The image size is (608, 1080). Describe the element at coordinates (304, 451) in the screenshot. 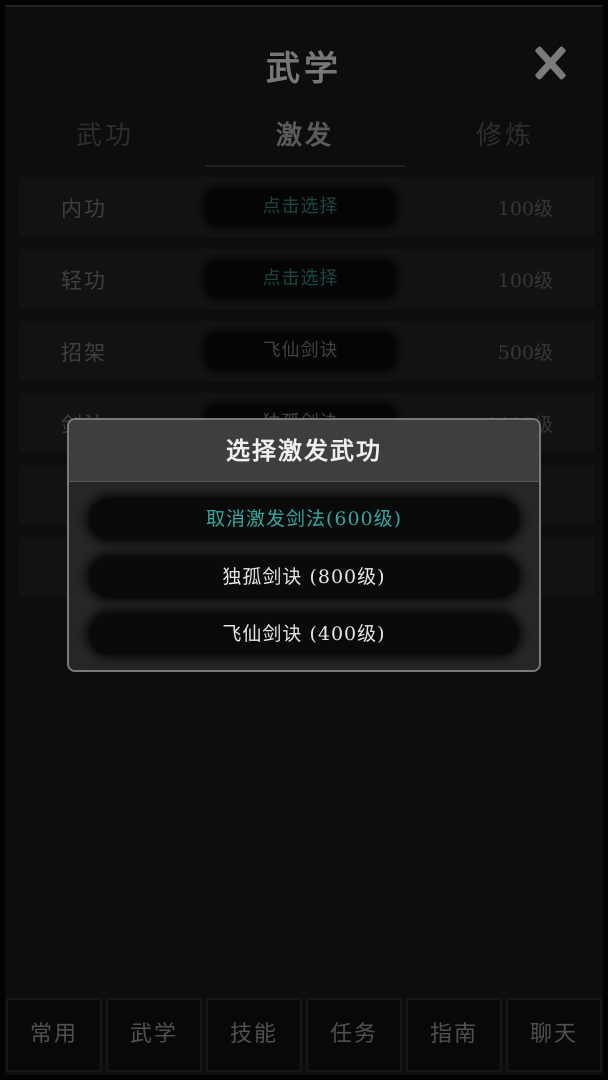

I see `dialog-title: 选择激发武功` at that location.